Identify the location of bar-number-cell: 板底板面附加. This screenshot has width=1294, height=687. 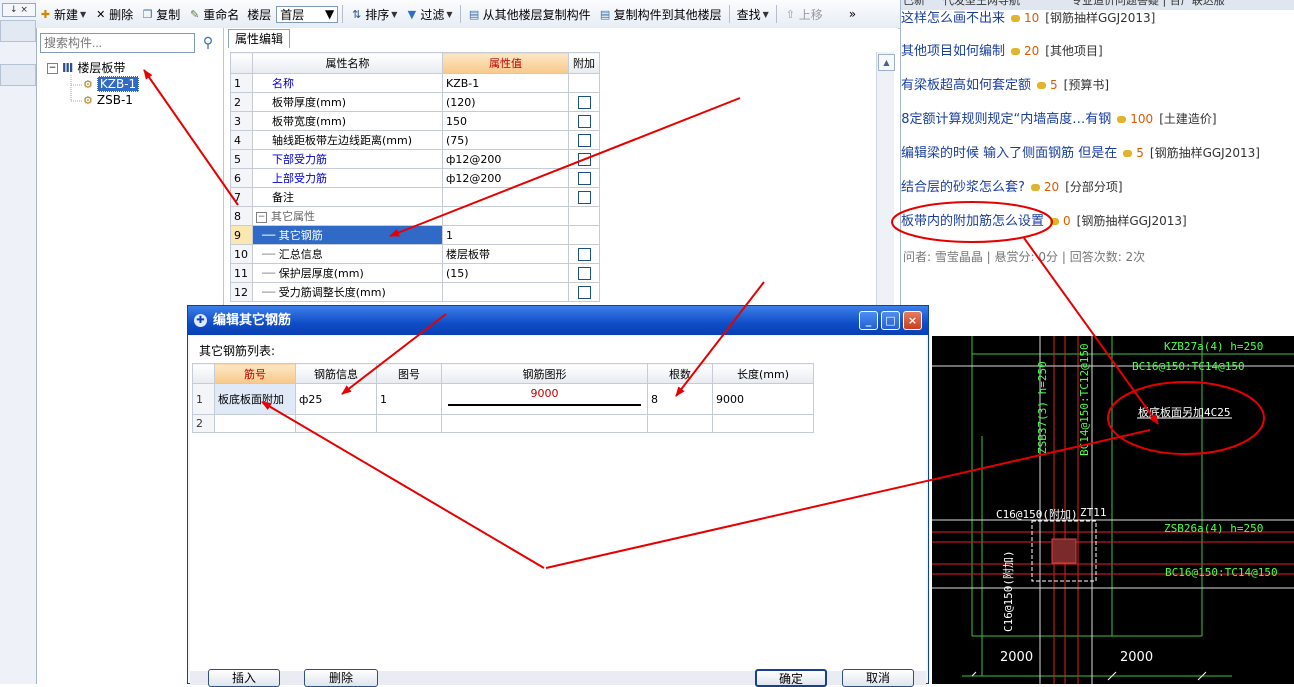
(255, 399).